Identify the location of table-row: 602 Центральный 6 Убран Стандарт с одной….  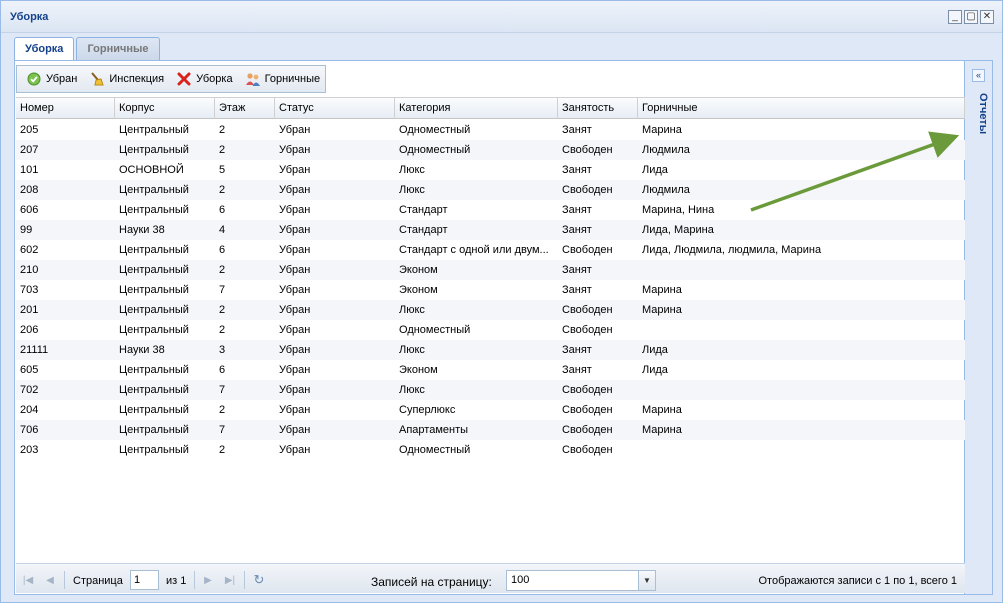
(490, 250).